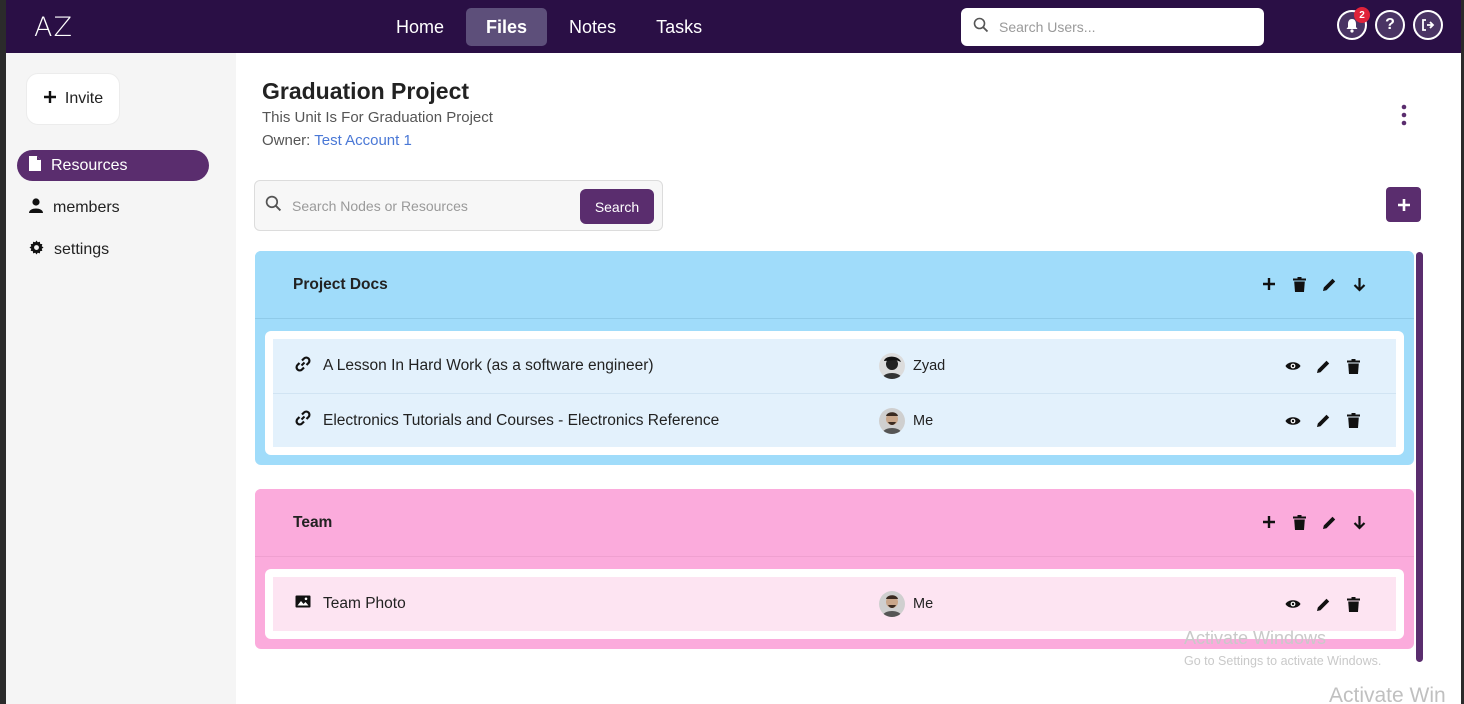 The width and height of the screenshot is (1464, 704). I want to click on image-icon, so click(303, 604).